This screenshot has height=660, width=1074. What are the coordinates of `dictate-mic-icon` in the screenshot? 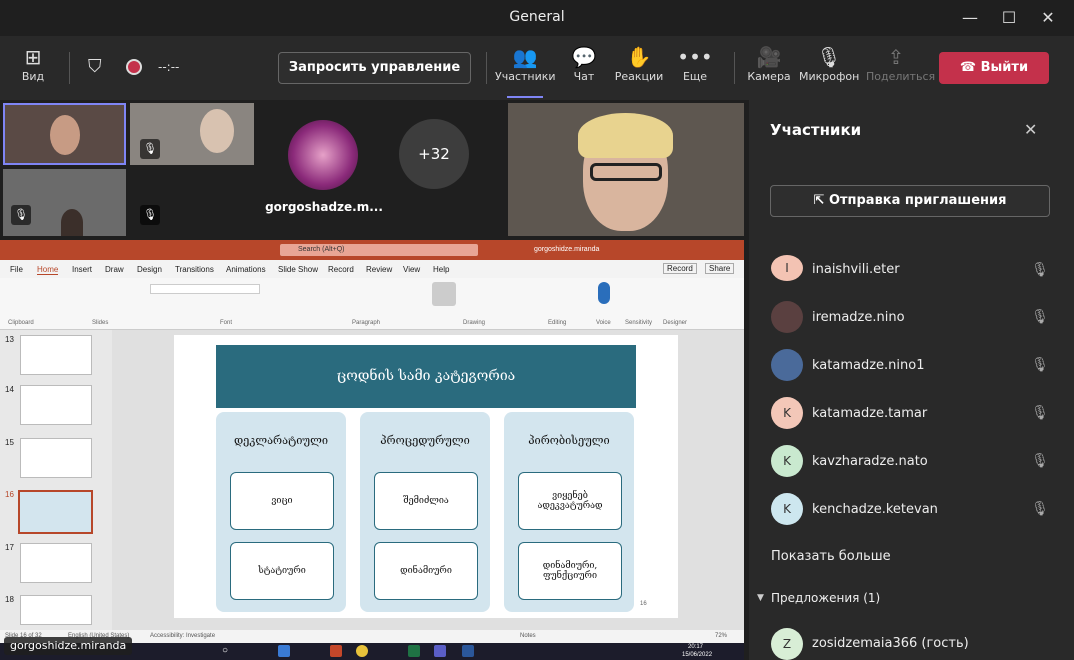 It's located at (604, 293).